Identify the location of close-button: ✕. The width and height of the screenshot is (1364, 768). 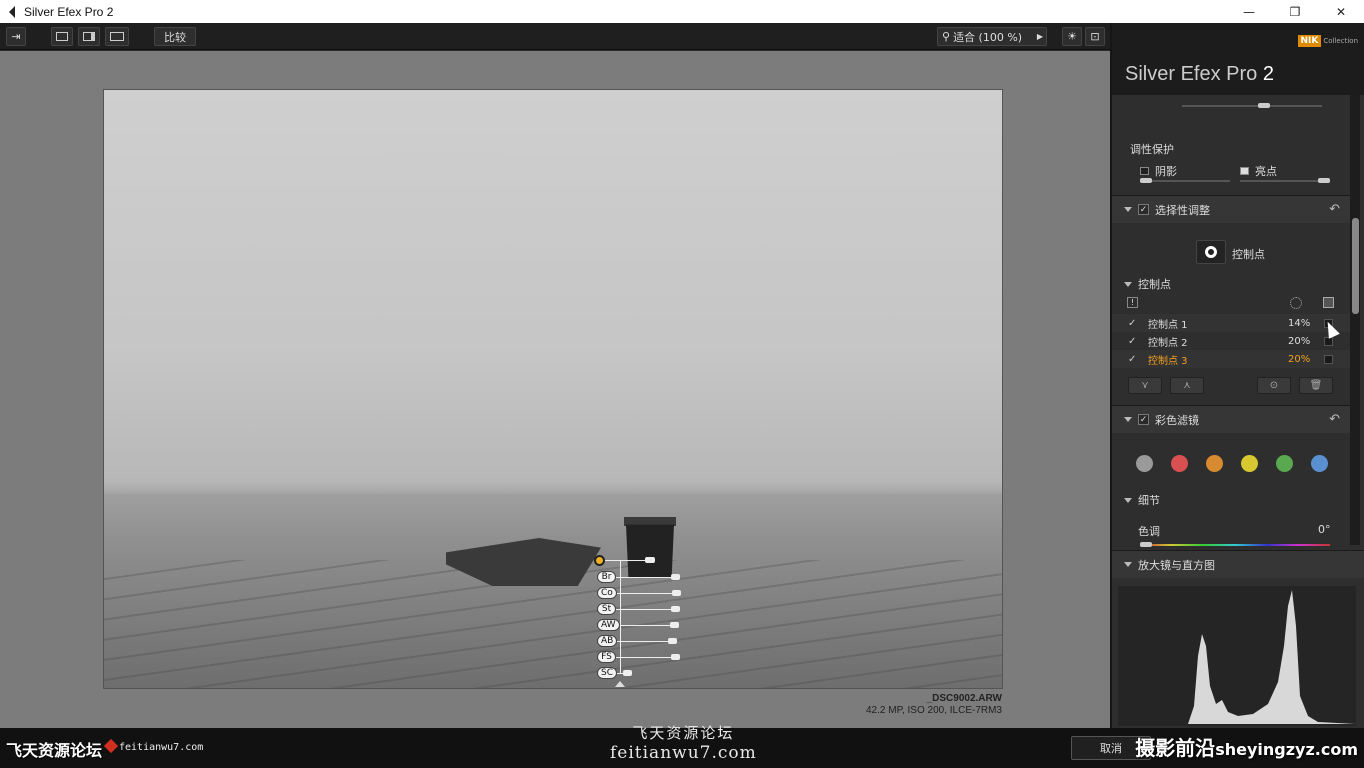
(1341, 11).